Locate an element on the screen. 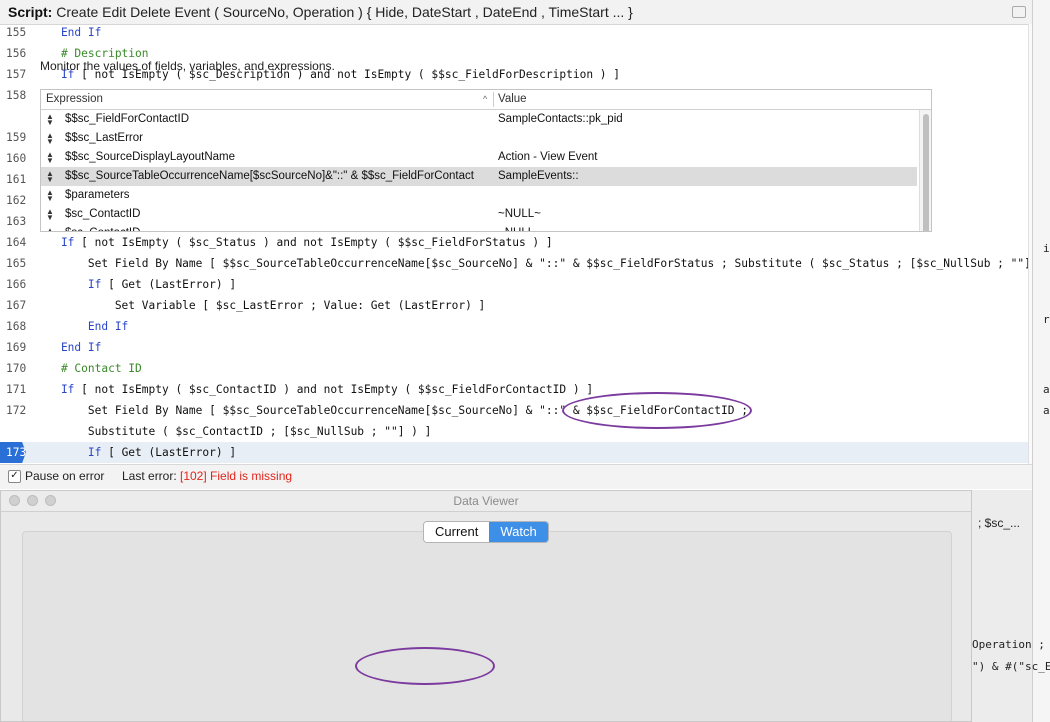 The image size is (1050, 722). line-text: # Contact ID is located at coordinates (88, 368).